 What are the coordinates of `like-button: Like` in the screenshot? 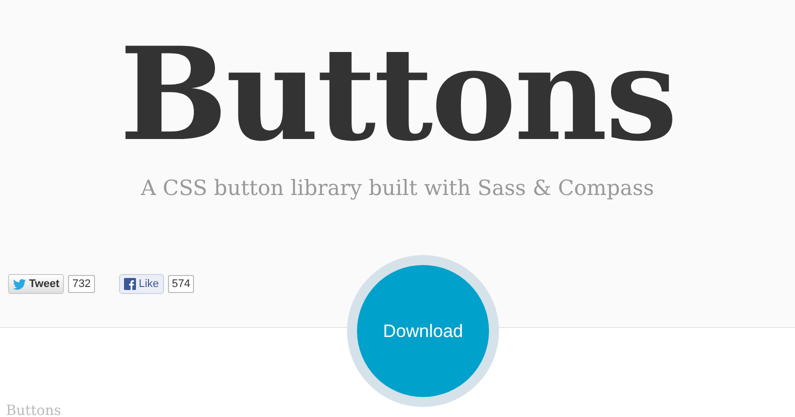 It's located at (141, 284).